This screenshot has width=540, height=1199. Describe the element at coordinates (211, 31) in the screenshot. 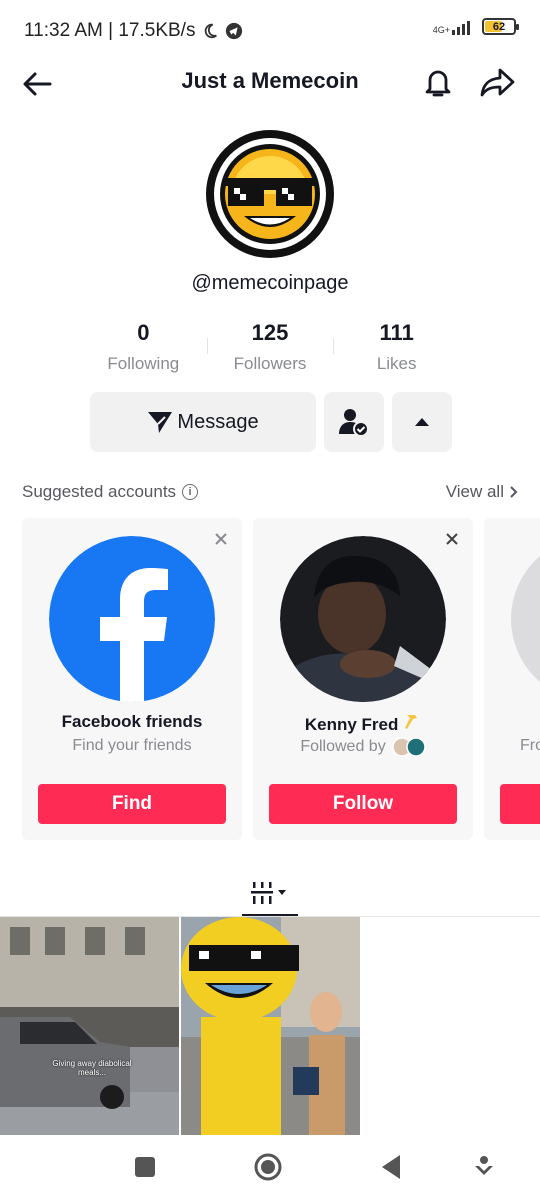

I see `moon-icon` at that location.